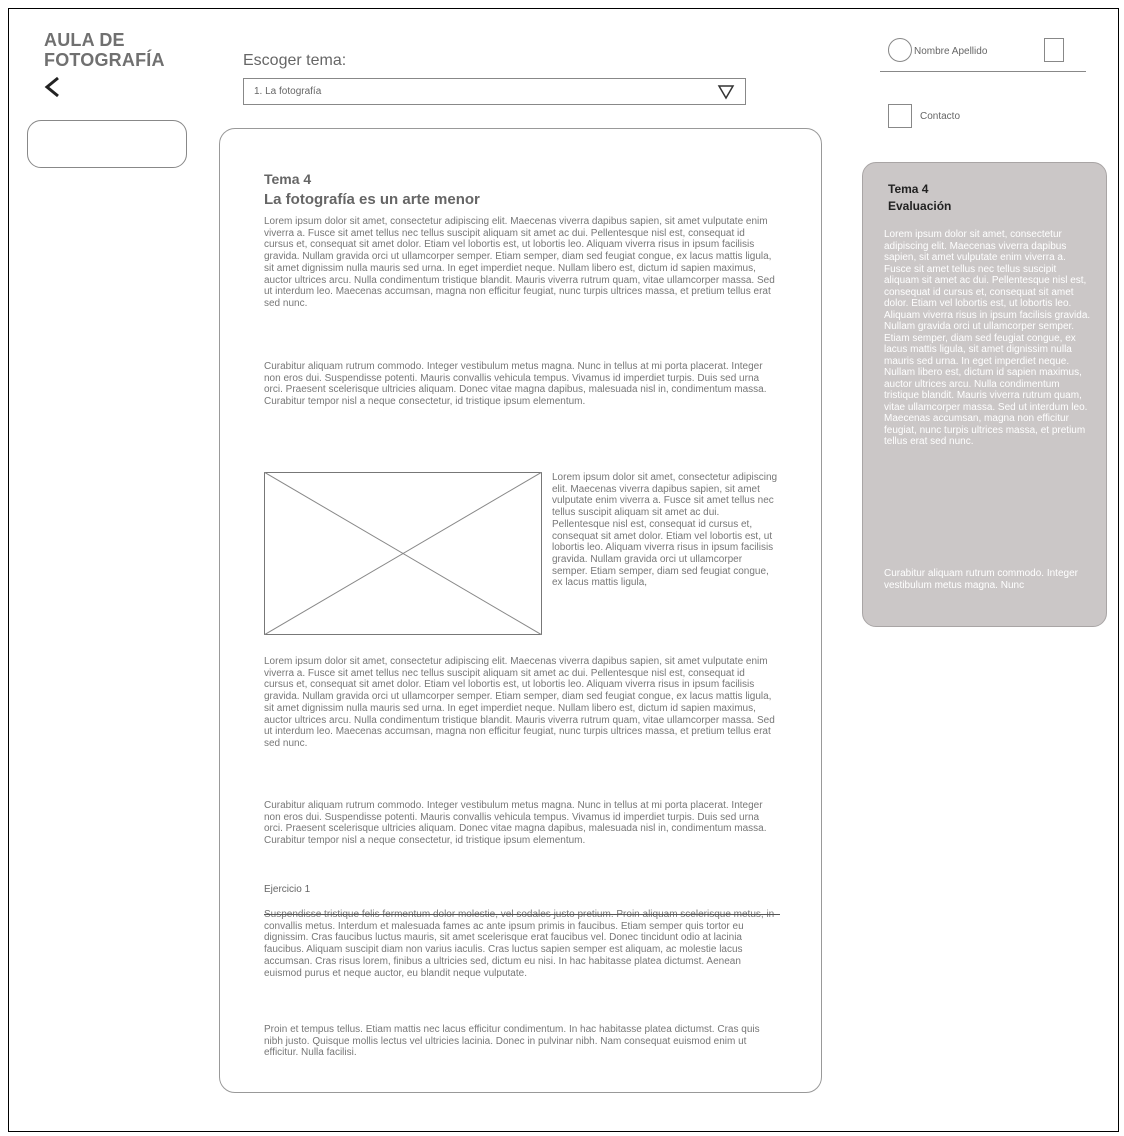 This screenshot has width=1124, height=1136. I want to click on image-placeholder-icon, so click(403, 553).